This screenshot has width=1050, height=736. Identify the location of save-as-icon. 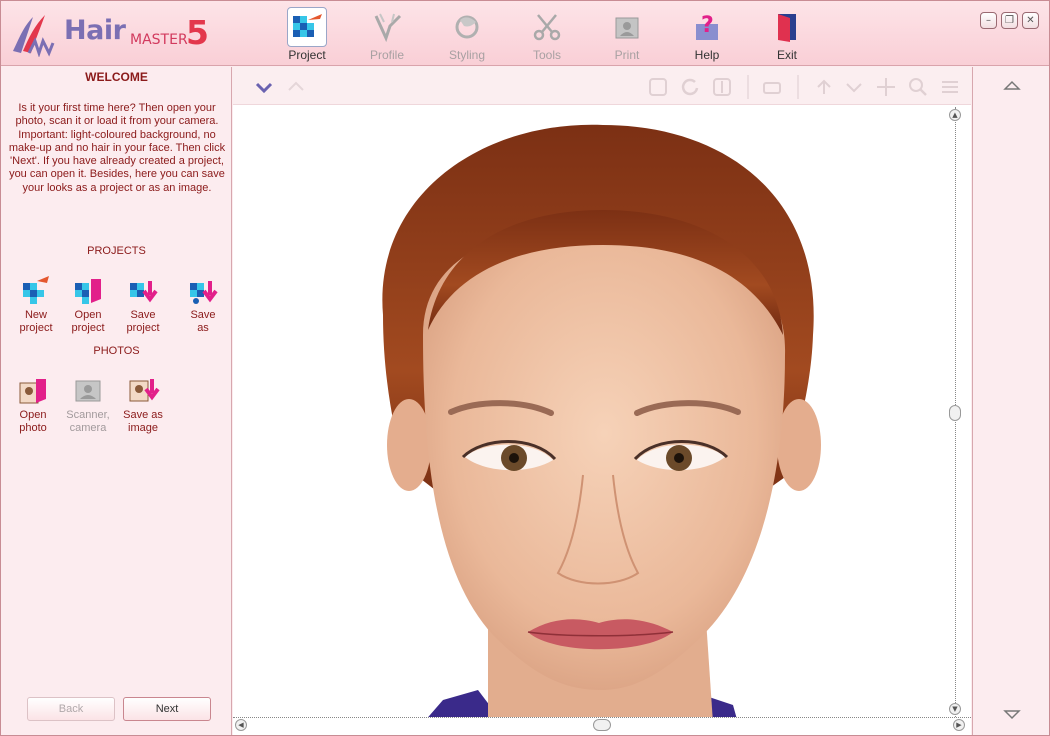
(204, 292).